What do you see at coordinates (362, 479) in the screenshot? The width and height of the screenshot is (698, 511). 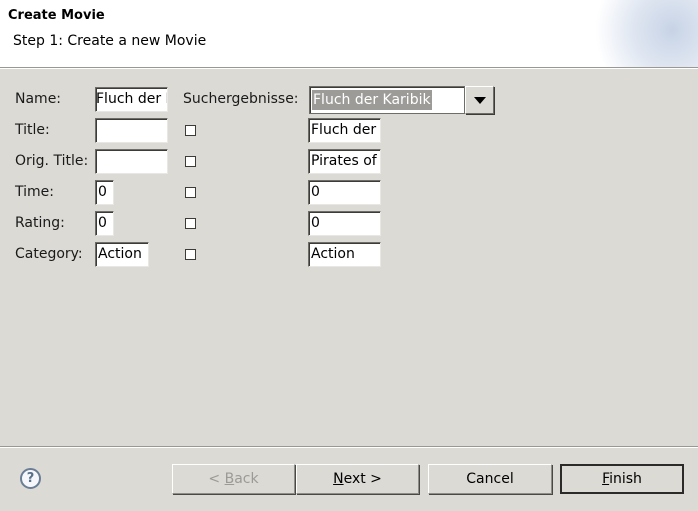 I see `next-button-label: ext >` at bounding box center [362, 479].